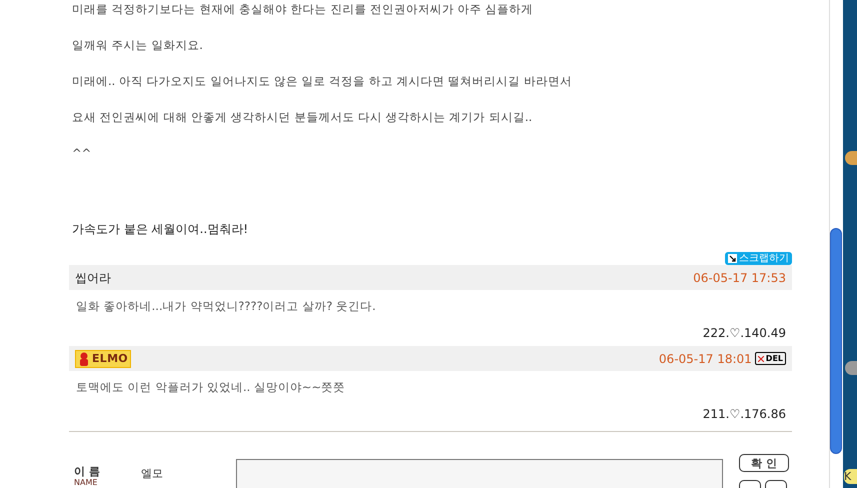 This screenshot has height=488, width=857. Describe the element at coordinates (850, 476) in the screenshot. I see `side-badge: K` at that location.